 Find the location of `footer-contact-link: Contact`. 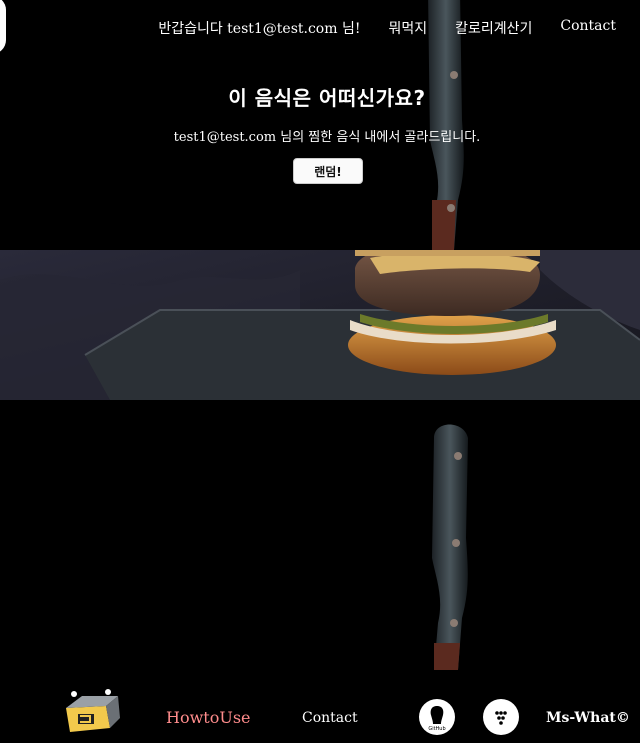

footer-contact-link: Contact is located at coordinates (330, 718).